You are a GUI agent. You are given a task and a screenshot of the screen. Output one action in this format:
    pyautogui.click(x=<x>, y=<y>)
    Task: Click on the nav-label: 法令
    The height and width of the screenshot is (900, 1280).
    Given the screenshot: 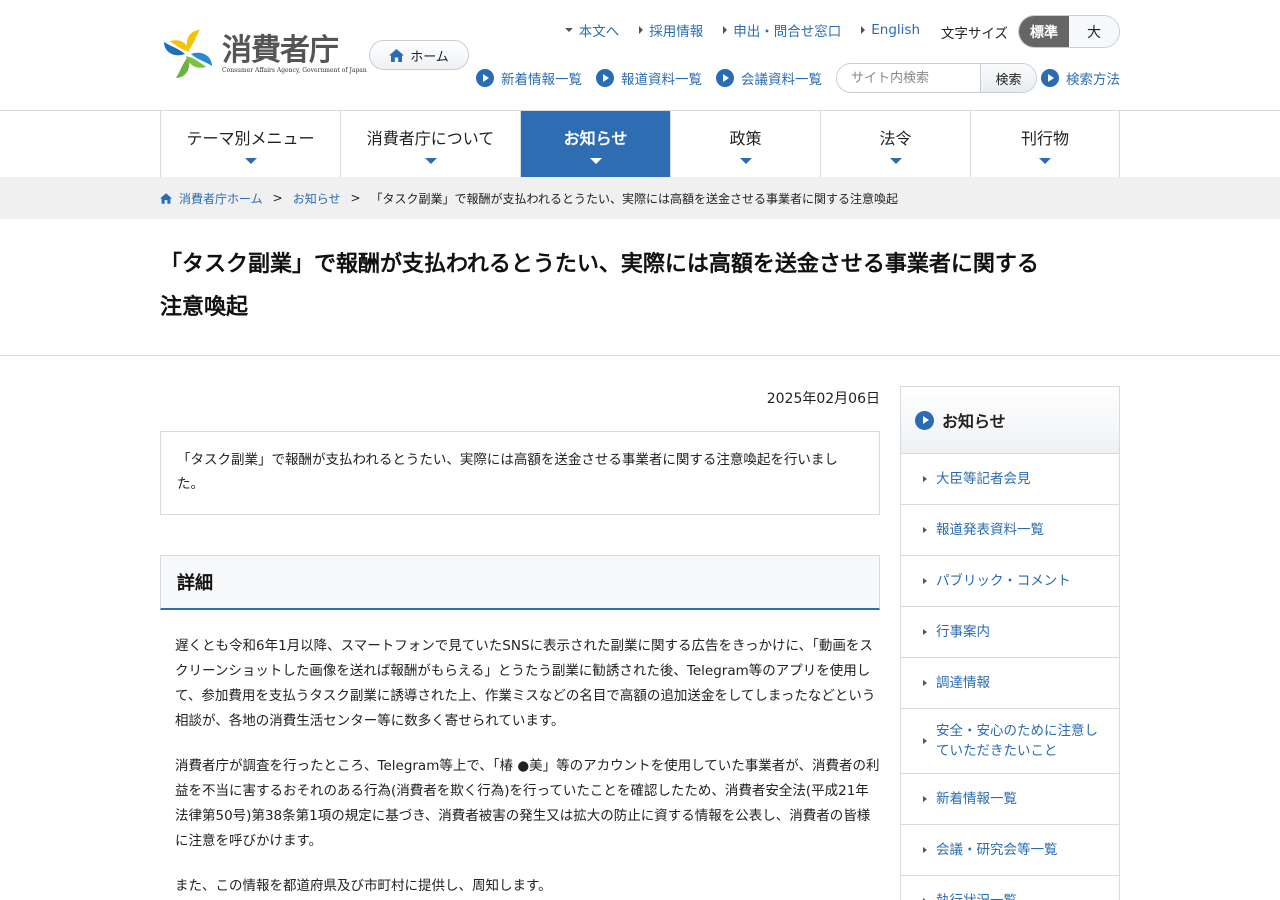 What is the action you would take?
    pyautogui.click(x=895, y=138)
    